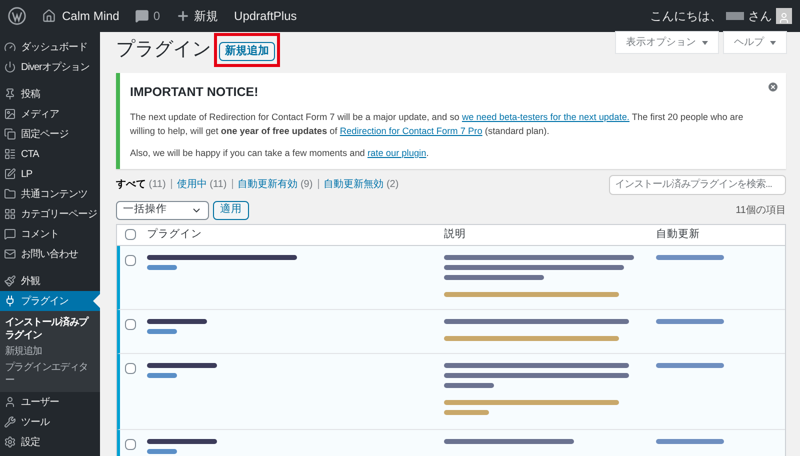  What do you see at coordinates (50, 351) in the screenshot?
I see `submenu-item: 新規追加` at bounding box center [50, 351].